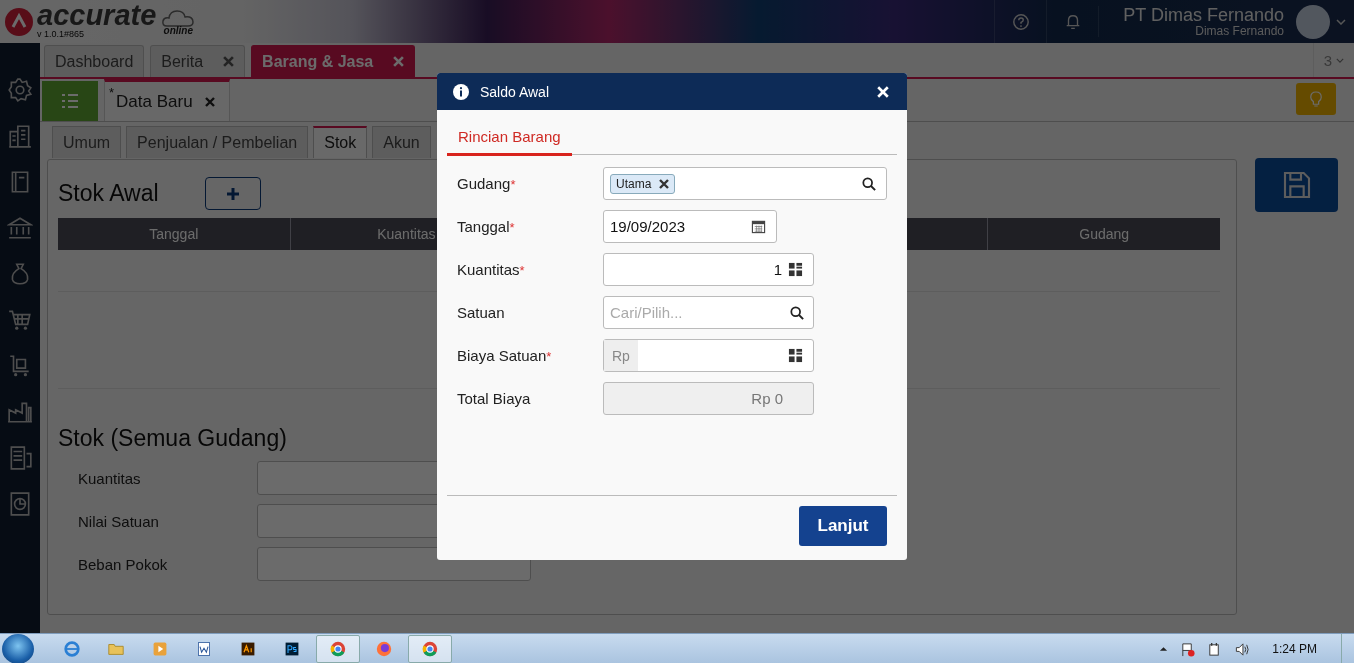 This screenshot has height=663, width=1354. What do you see at coordinates (461, 91) in the screenshot?
I see `info-icon` at bounding box center [461, 91].